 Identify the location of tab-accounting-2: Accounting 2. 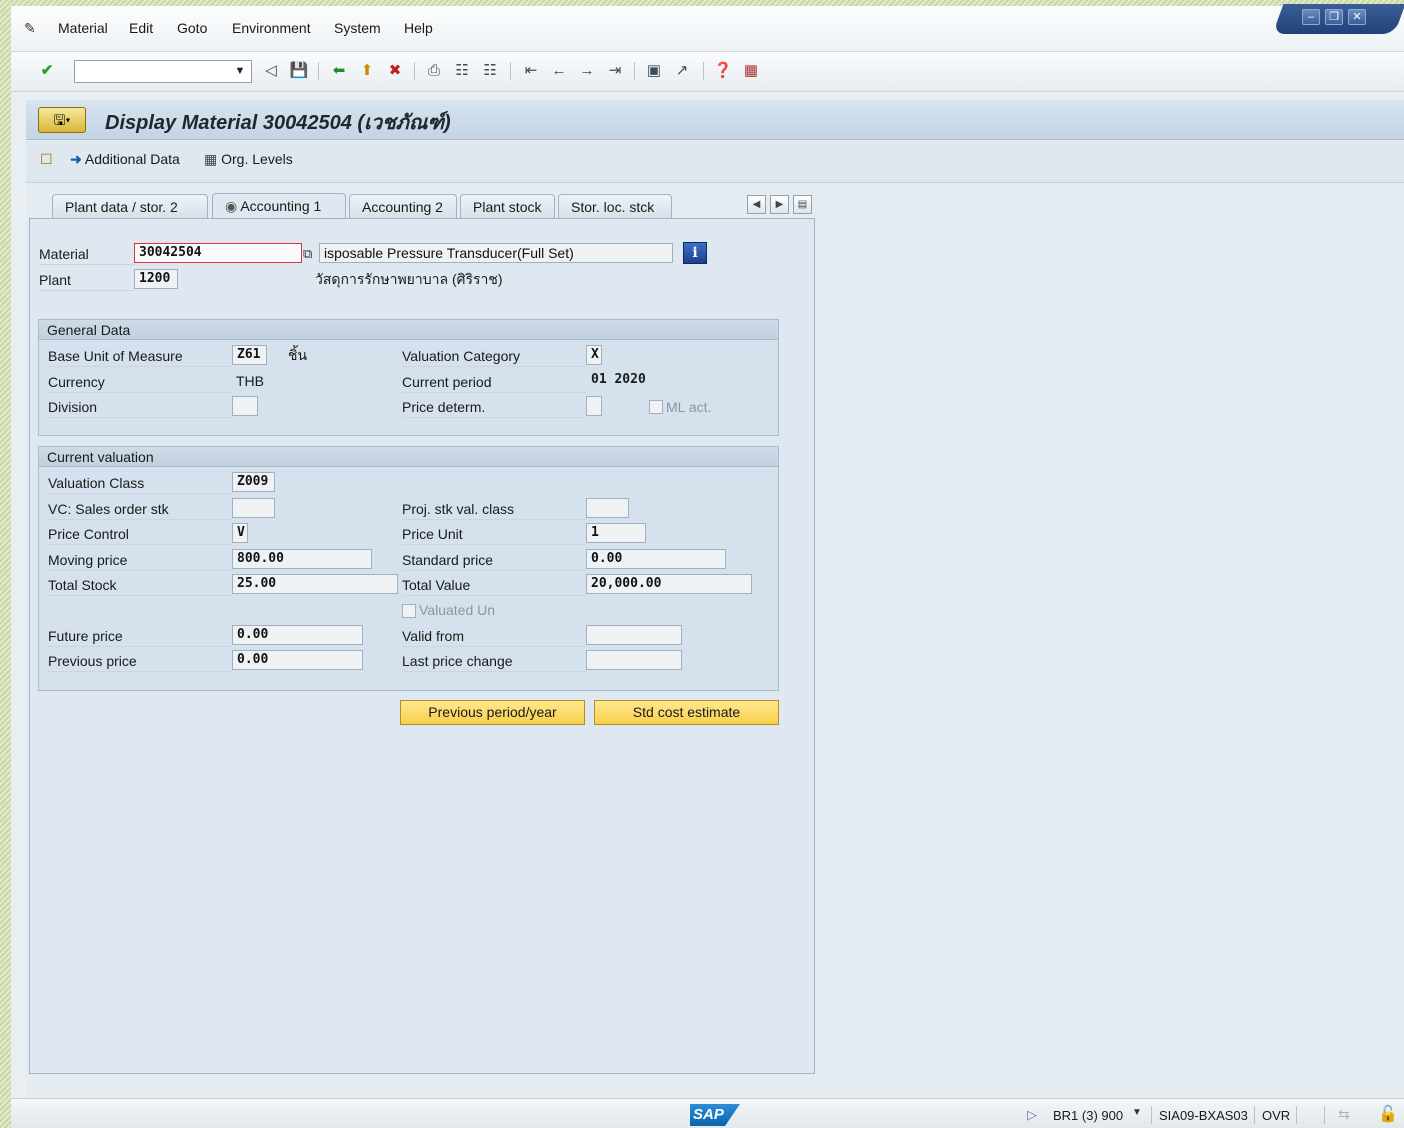
(403, 206).